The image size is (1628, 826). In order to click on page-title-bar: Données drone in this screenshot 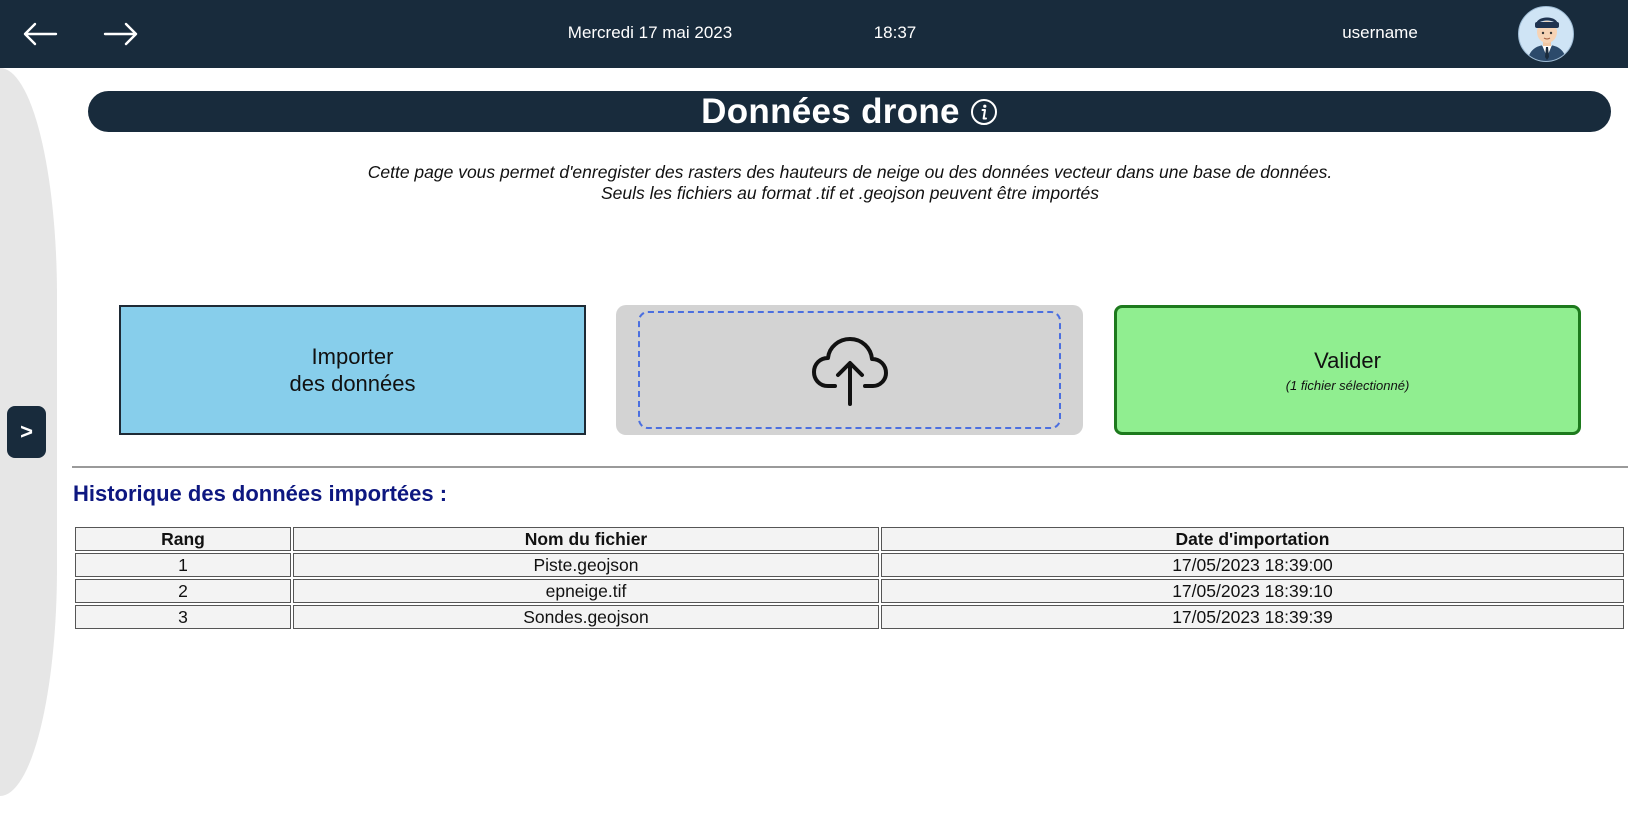, I will do `click(849, 111)`.